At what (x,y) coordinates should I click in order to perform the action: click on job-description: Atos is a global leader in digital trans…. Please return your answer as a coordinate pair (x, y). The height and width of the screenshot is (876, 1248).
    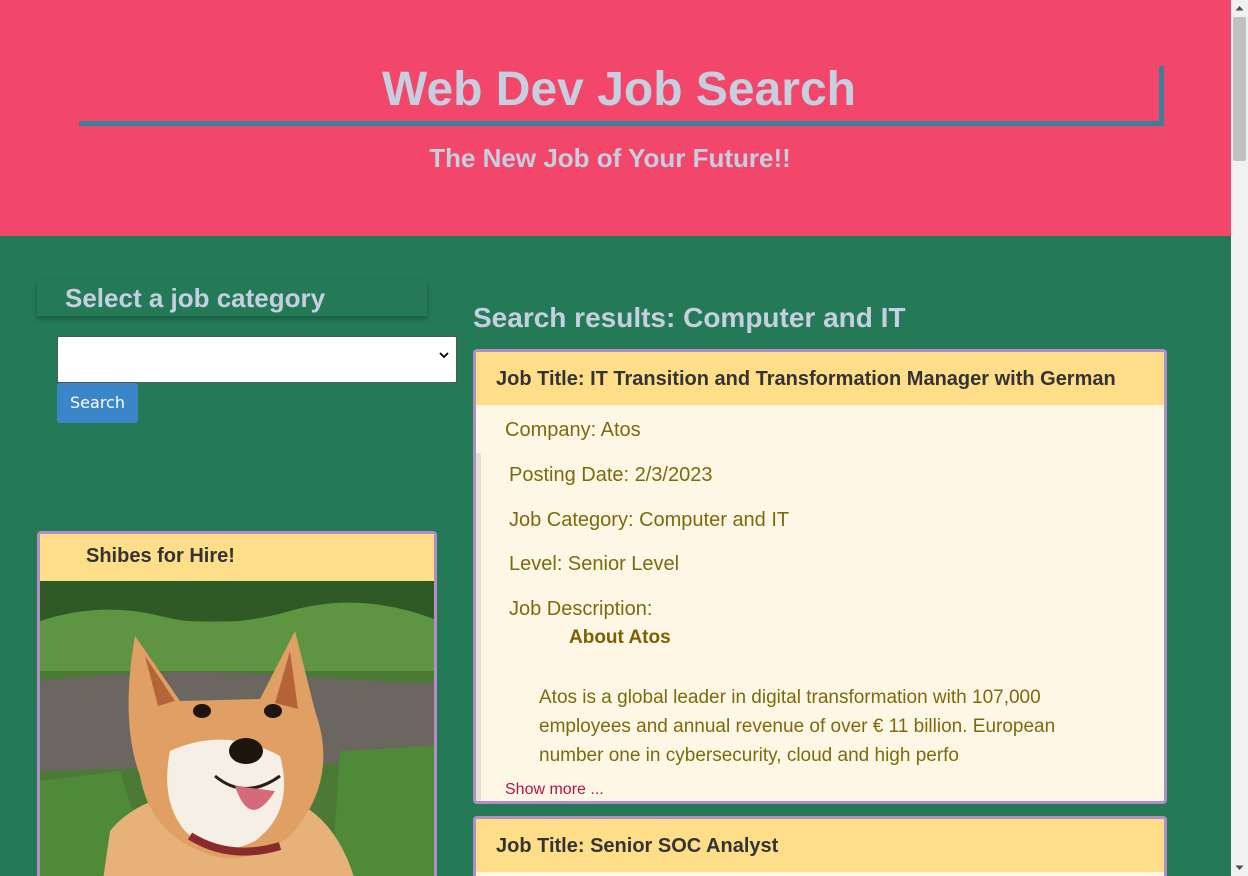
    Looking at the image, I should click on (797, 726).